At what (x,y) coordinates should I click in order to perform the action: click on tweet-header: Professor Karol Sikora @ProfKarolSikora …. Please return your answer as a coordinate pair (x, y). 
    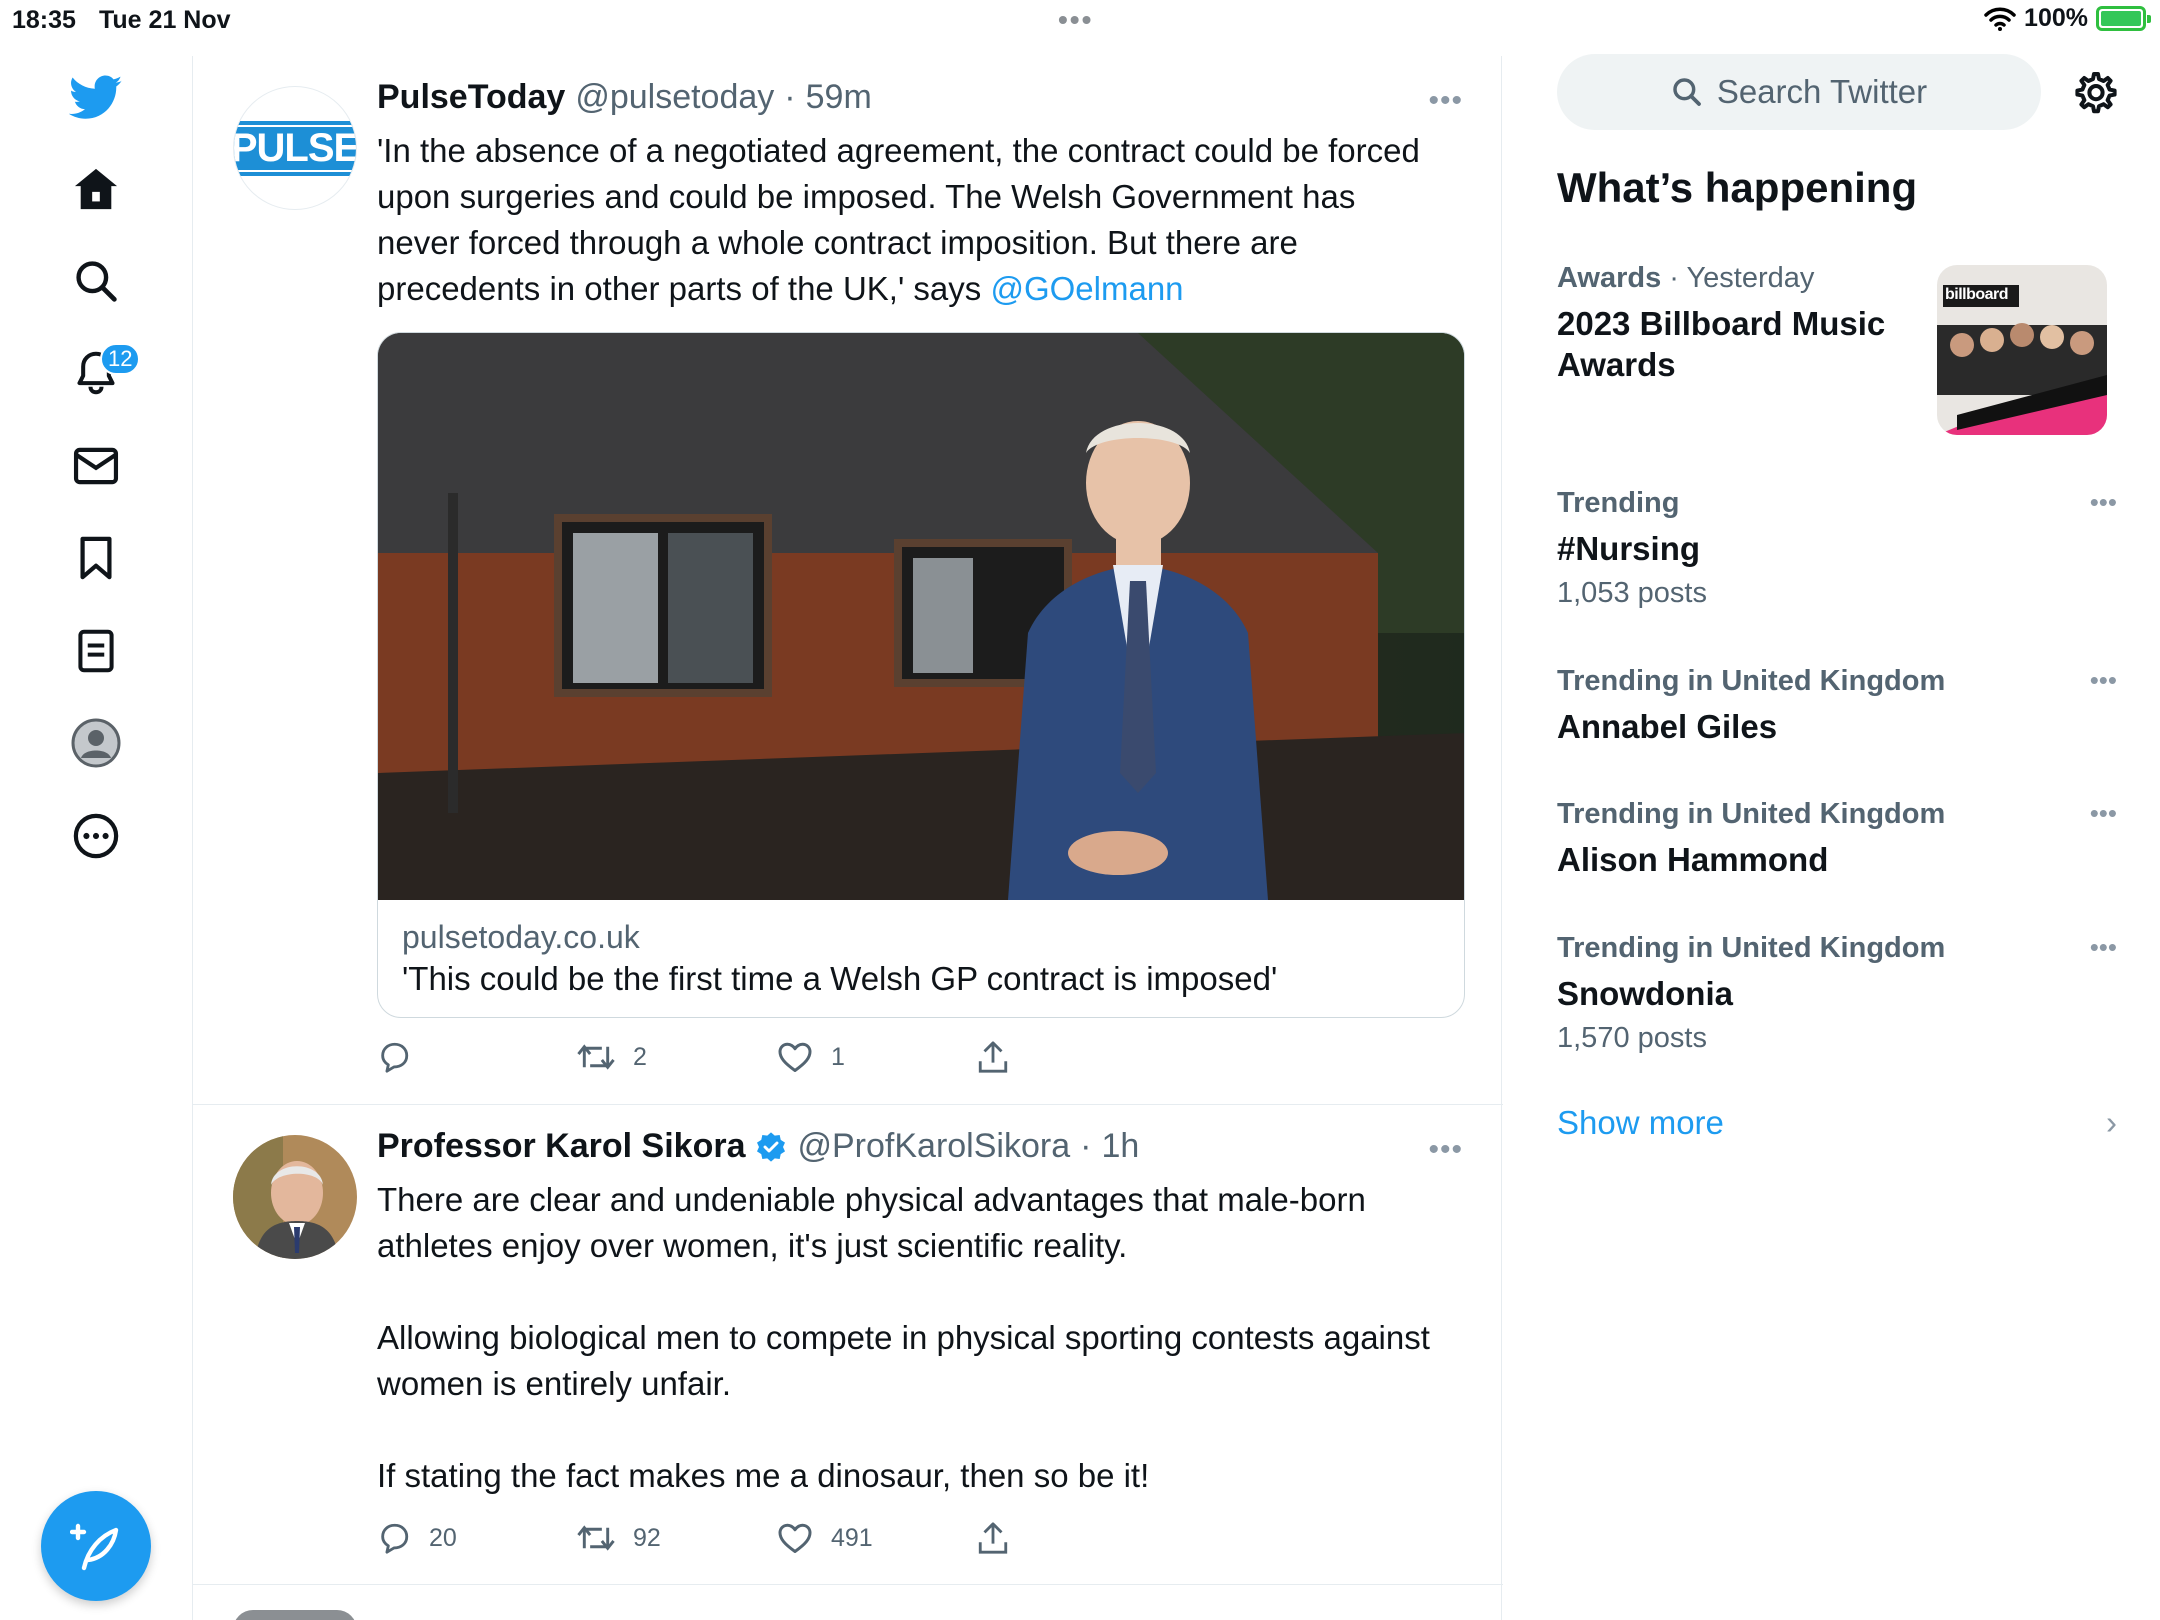
    Looking at the image, I should click on (758, 1146).